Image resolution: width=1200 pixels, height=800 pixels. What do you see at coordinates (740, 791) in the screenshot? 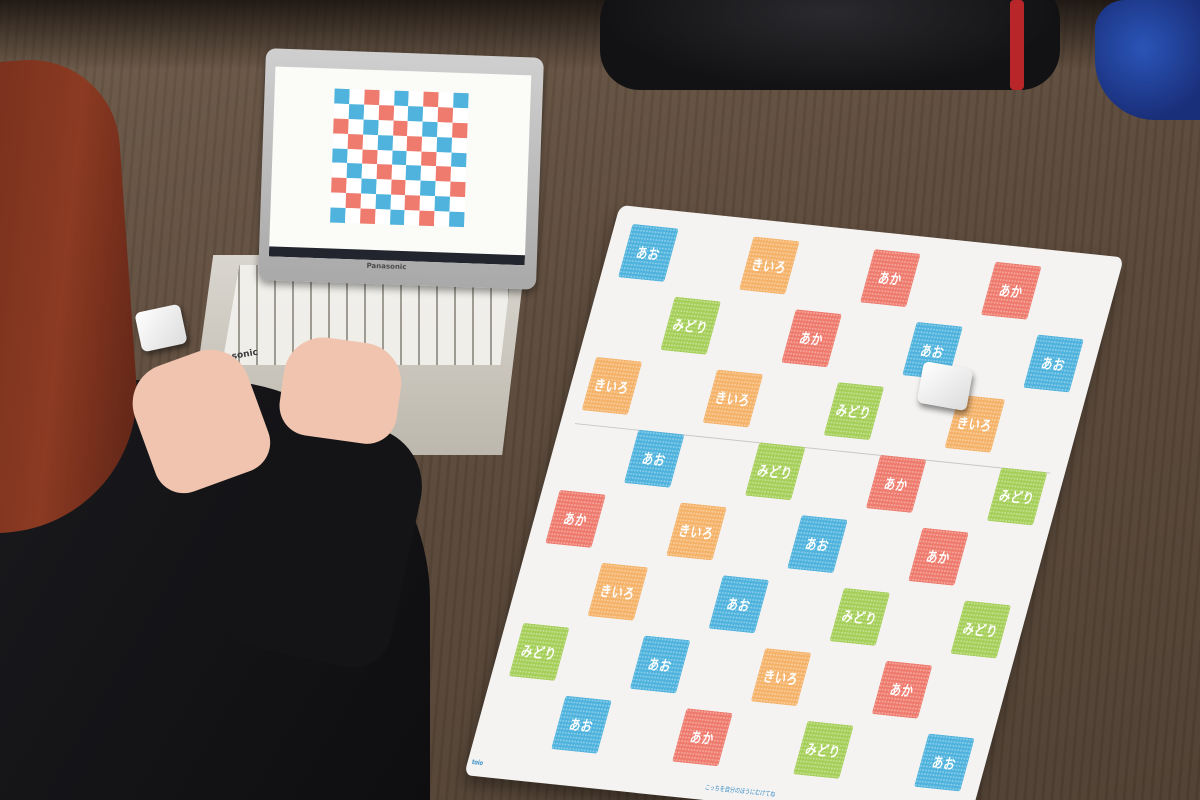
I see `mat-orientation-note: こっちを自分のほうにむけてね` at bounding box center [740, 791].